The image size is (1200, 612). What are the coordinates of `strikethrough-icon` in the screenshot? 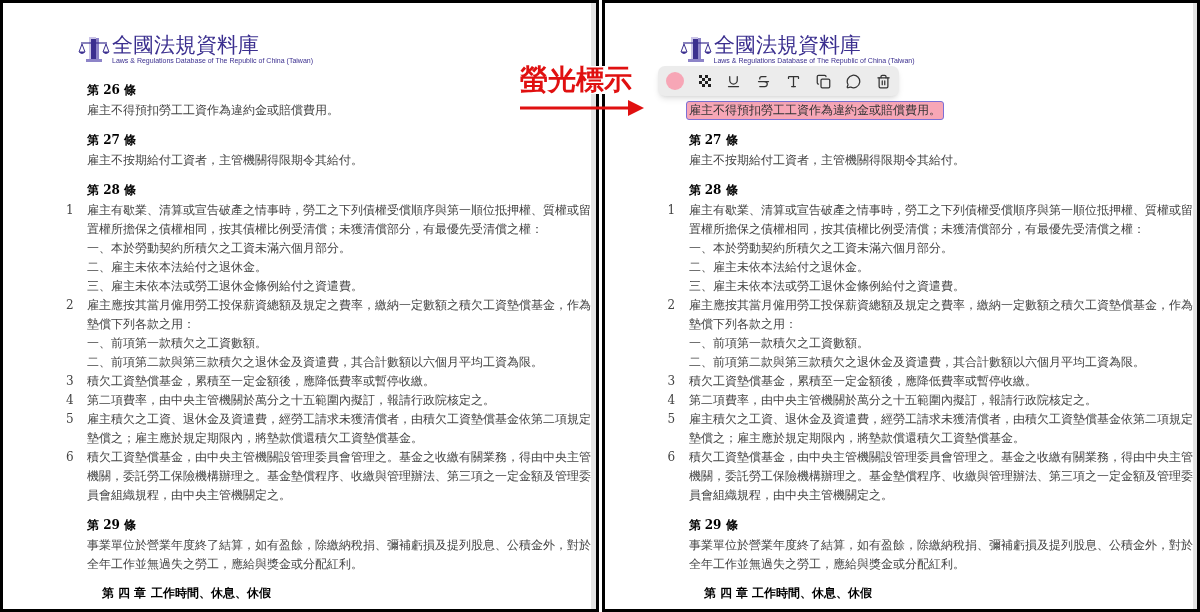 It's located at (763, 81).